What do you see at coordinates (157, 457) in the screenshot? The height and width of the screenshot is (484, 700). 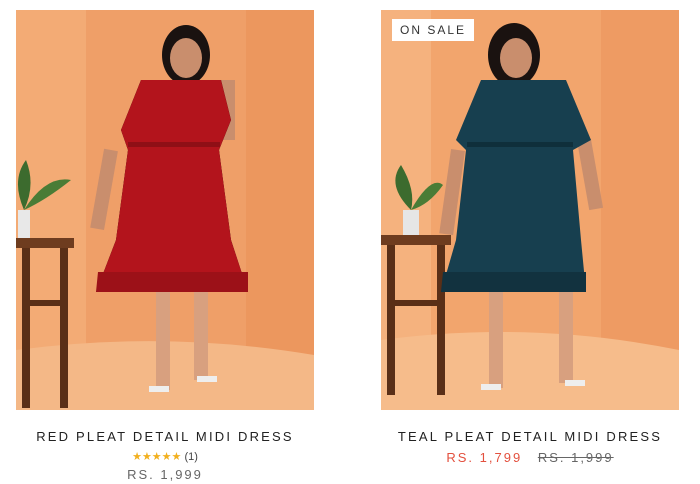 I see `star-rating-icon: ★★★★★` at bounding box center [157, 457].